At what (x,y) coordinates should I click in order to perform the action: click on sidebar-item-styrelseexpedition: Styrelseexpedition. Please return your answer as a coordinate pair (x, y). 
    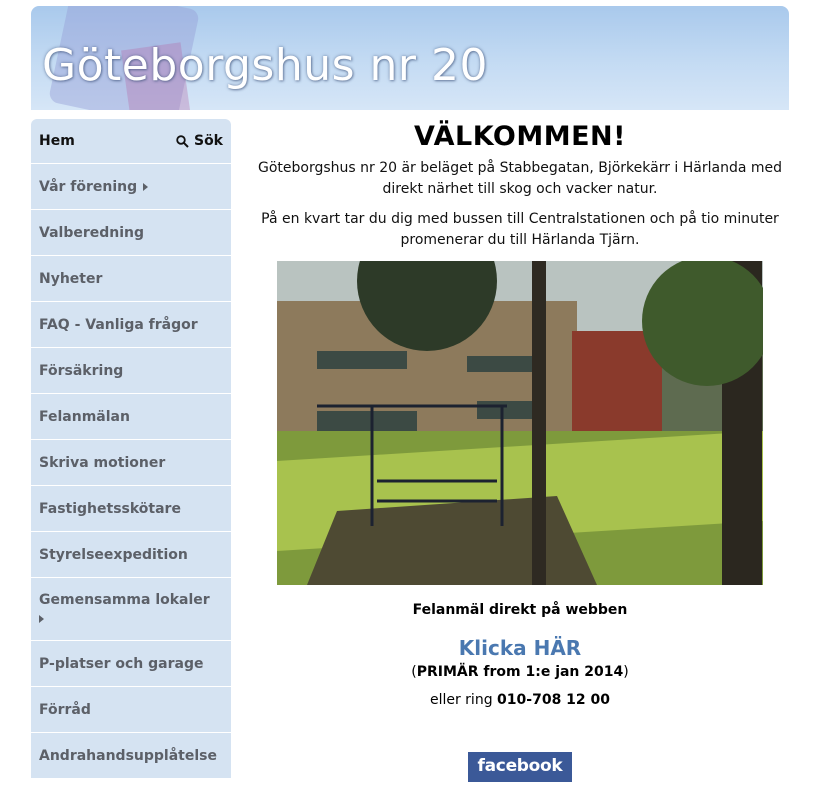
    Looking at the image, I should click on (131, 554).